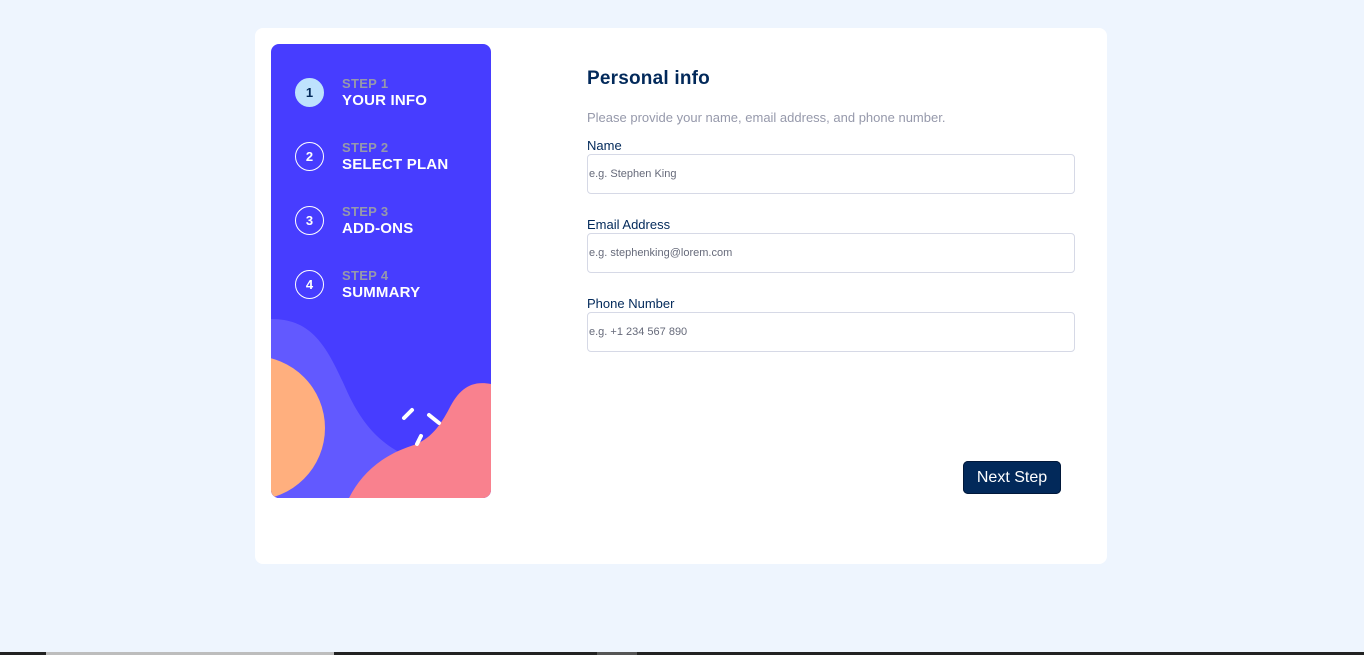 The width and height of the screenshot is (1364, 655). What do you see at coordinates (309, 284) in the screenshot?
I see `step-number-circle: 4` at bounding box center [309, 284].